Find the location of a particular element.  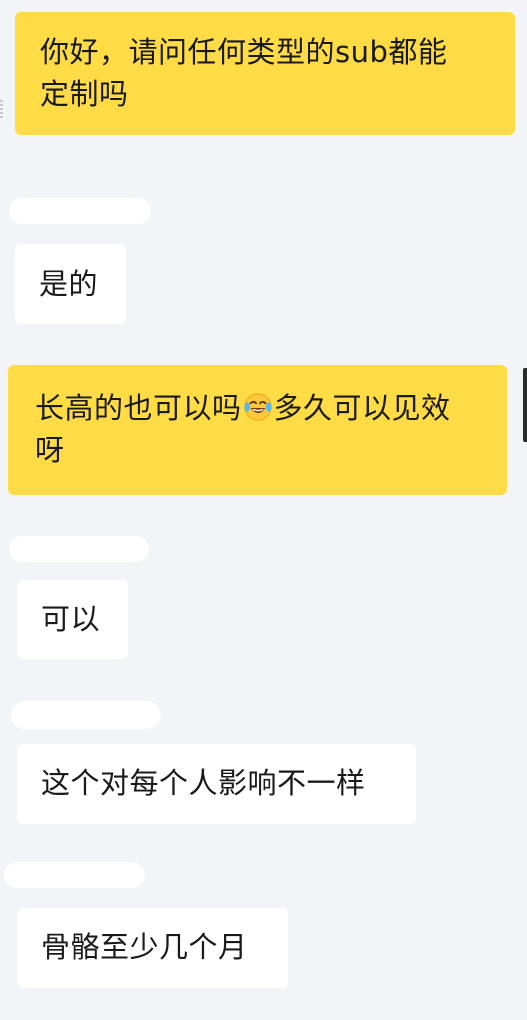

message-line: 长高的也可以吗 多久可以见效 is located at coordinates (243, 408).